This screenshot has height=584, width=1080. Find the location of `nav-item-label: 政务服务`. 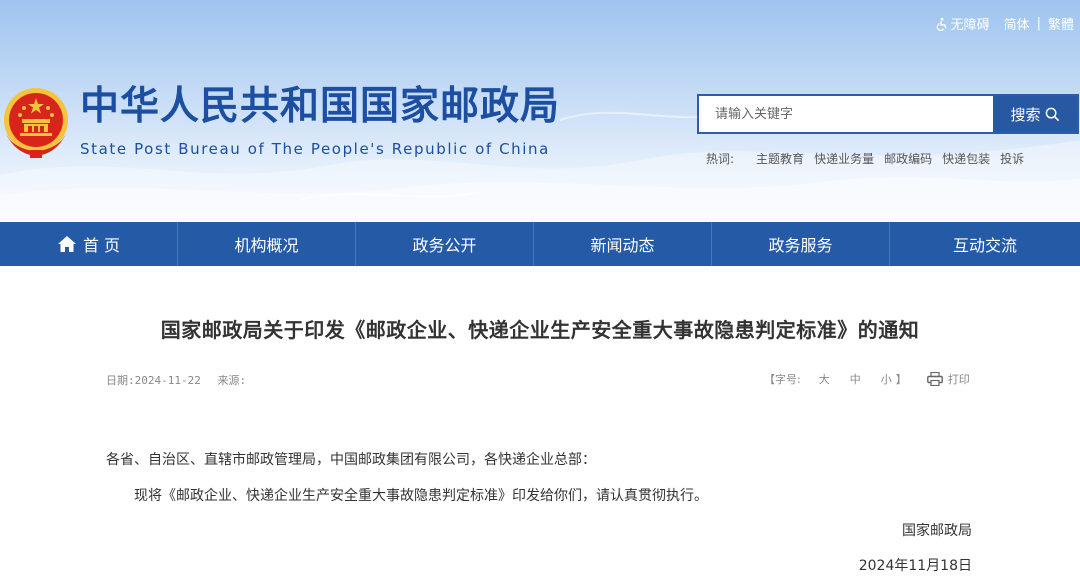

nav-item-label: 政务服务 is located at coordinates (800, 245).